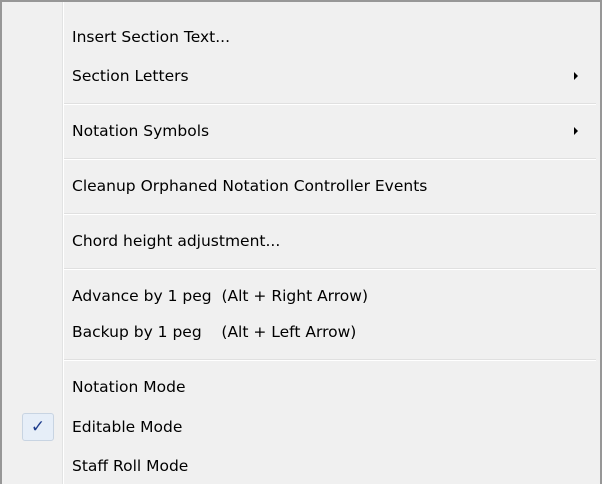 The height and width of the screenshot is (484, 602). Describe the element at coordinates (137, 332) in the screenshot. I see `menu-item-text: Backup by 1 peg` at that location.